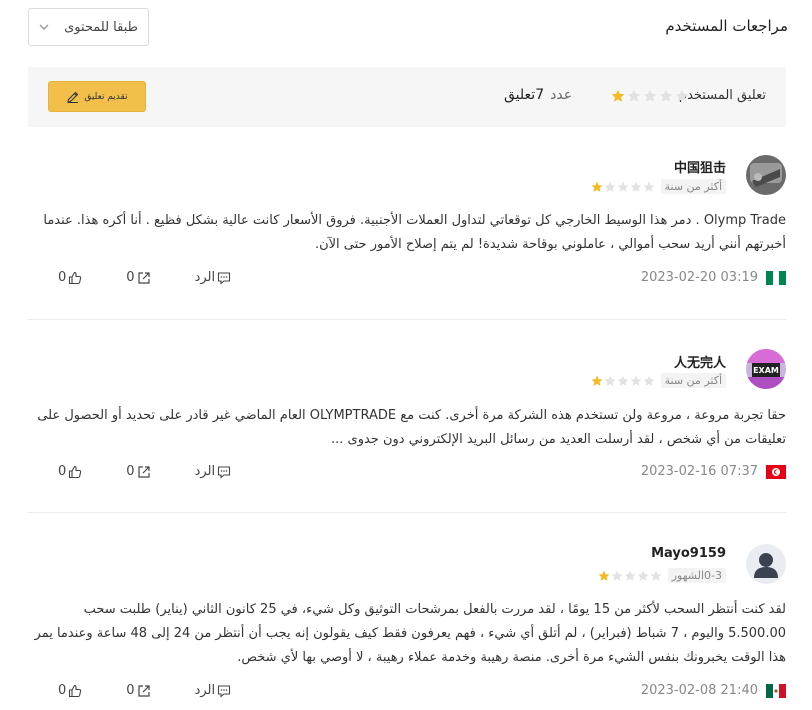 The image size is (812, 710). I want to click on sort-dropdown: طبقا للمحتوى, so click(88, 27).